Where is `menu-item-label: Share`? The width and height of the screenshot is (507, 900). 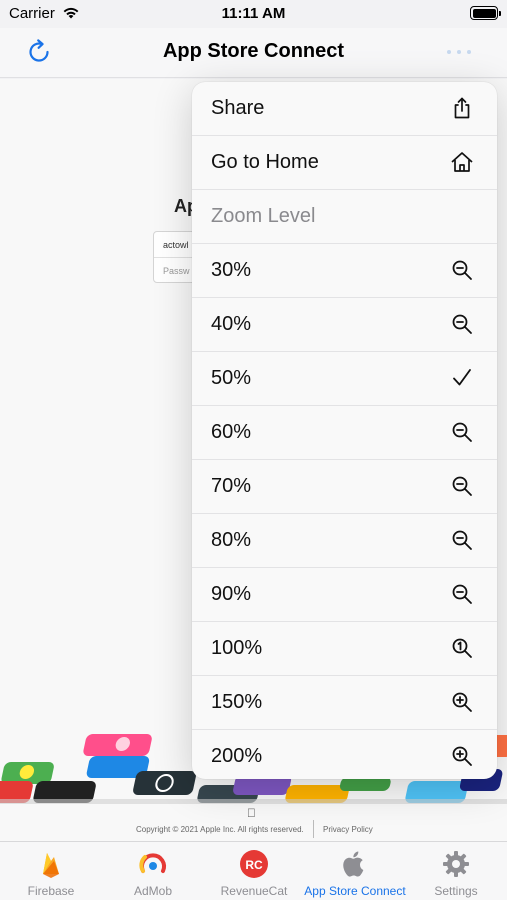
menu-item-label: Share is located at coordinates (238, 108).